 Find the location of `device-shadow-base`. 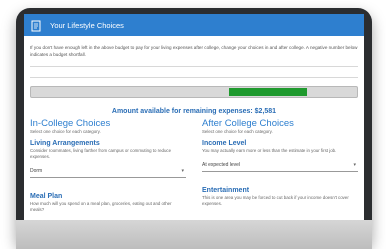

device-shadow-base is located at coordinates (194, 234).